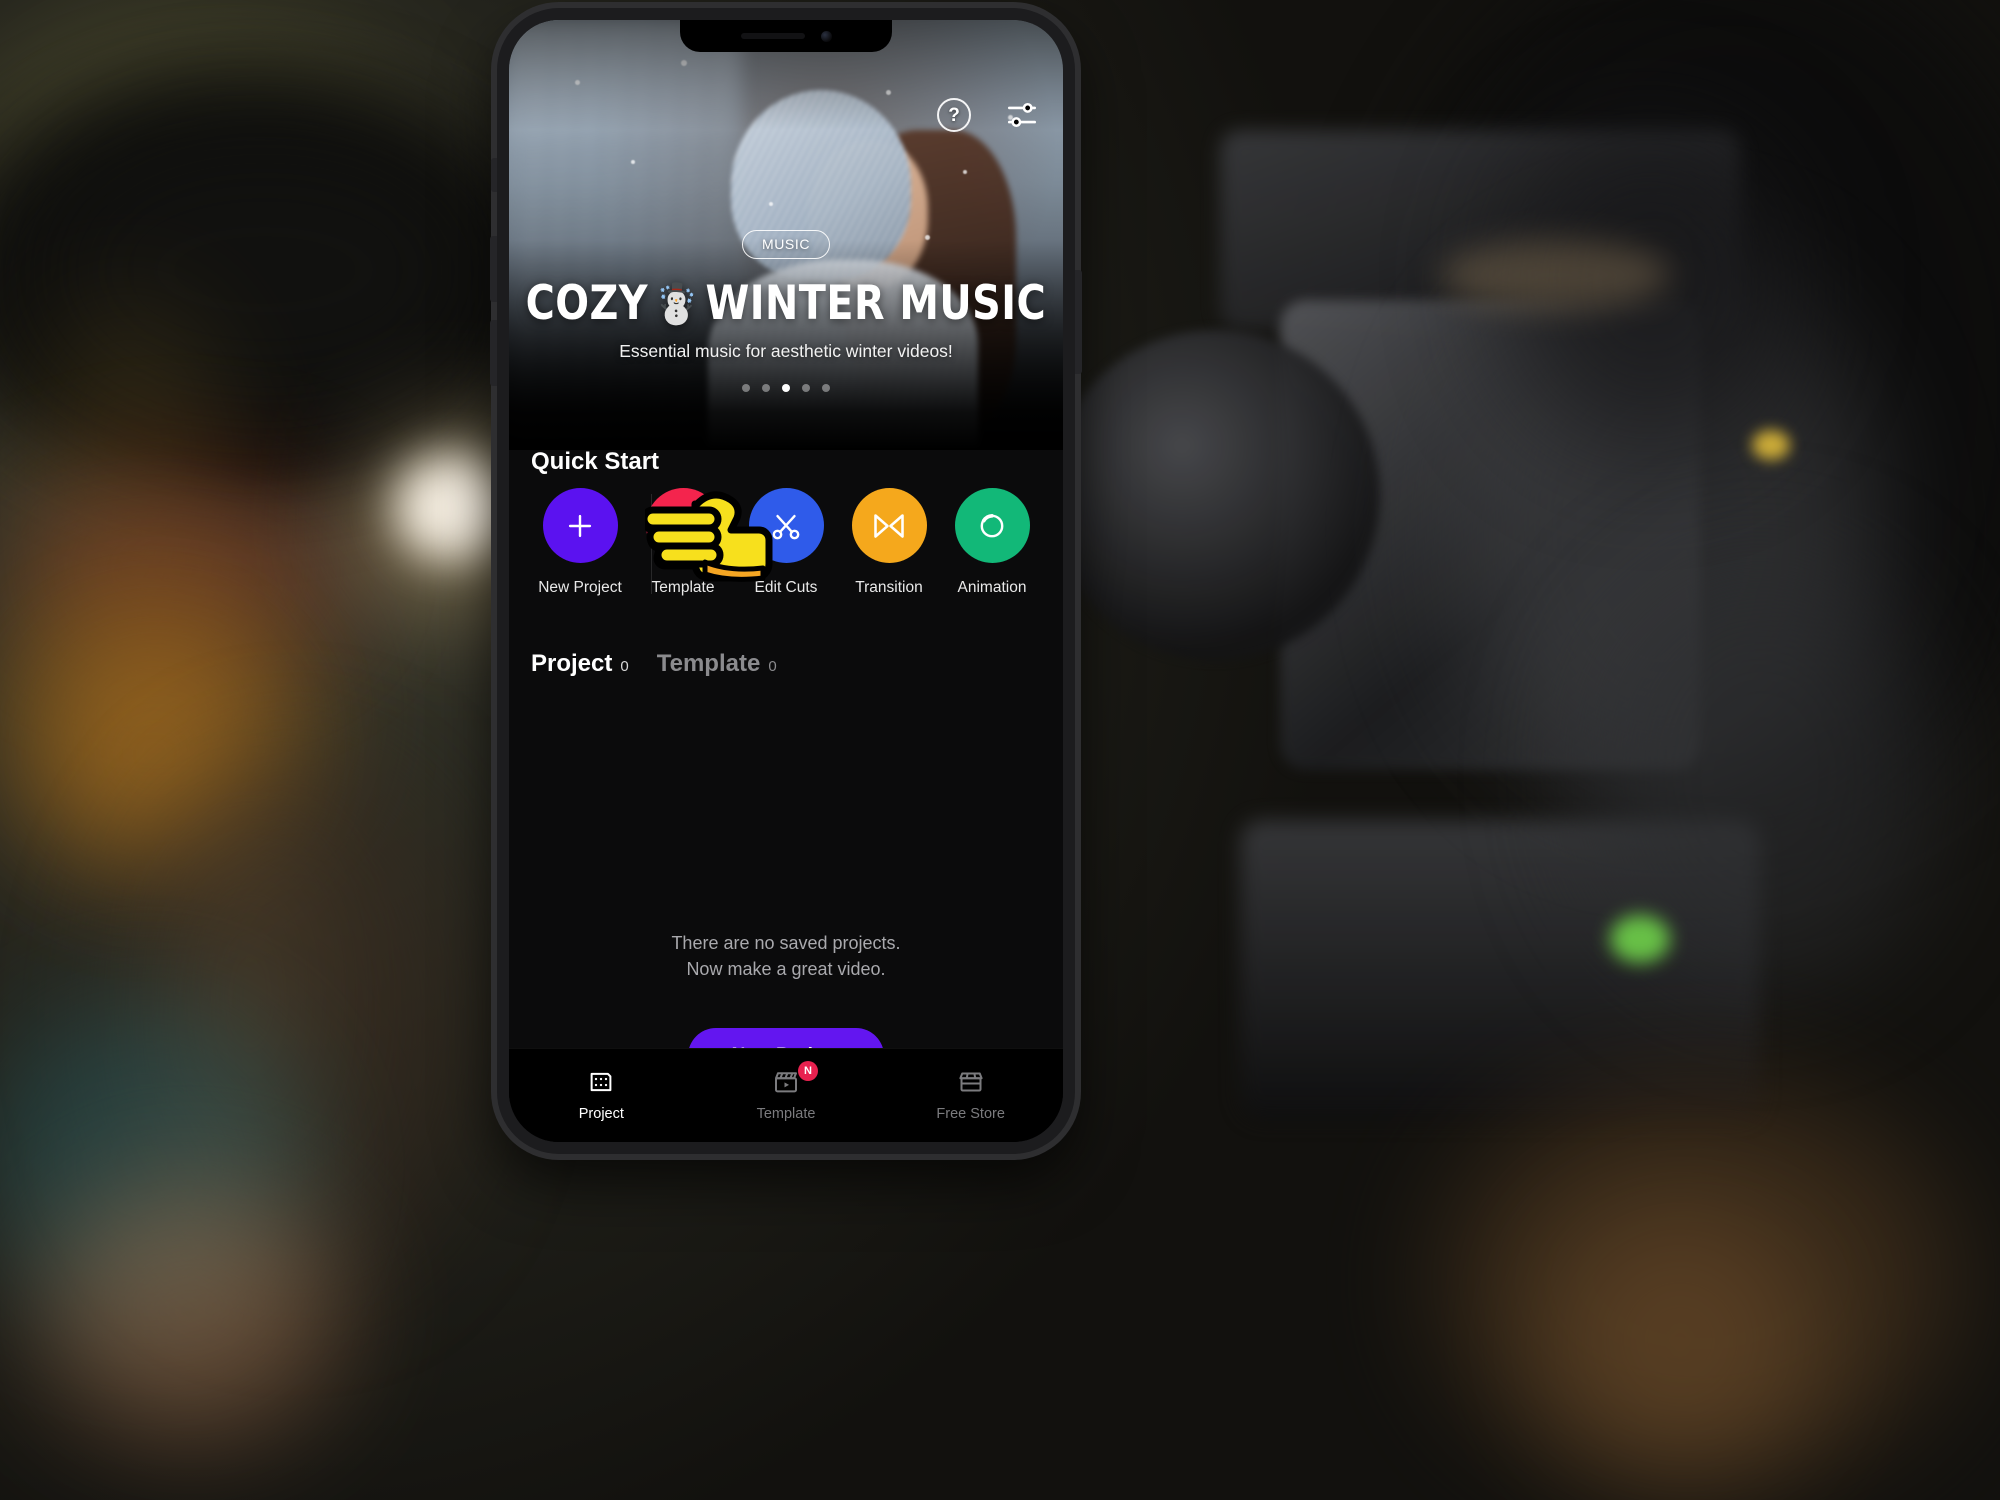 This screenshot has width=2000, height=1500. What do you see at coordinates (876, 303) in the screenshot?
I see `banner-title-part2: WINTER MUSIC` at bounding box center [876, 303].